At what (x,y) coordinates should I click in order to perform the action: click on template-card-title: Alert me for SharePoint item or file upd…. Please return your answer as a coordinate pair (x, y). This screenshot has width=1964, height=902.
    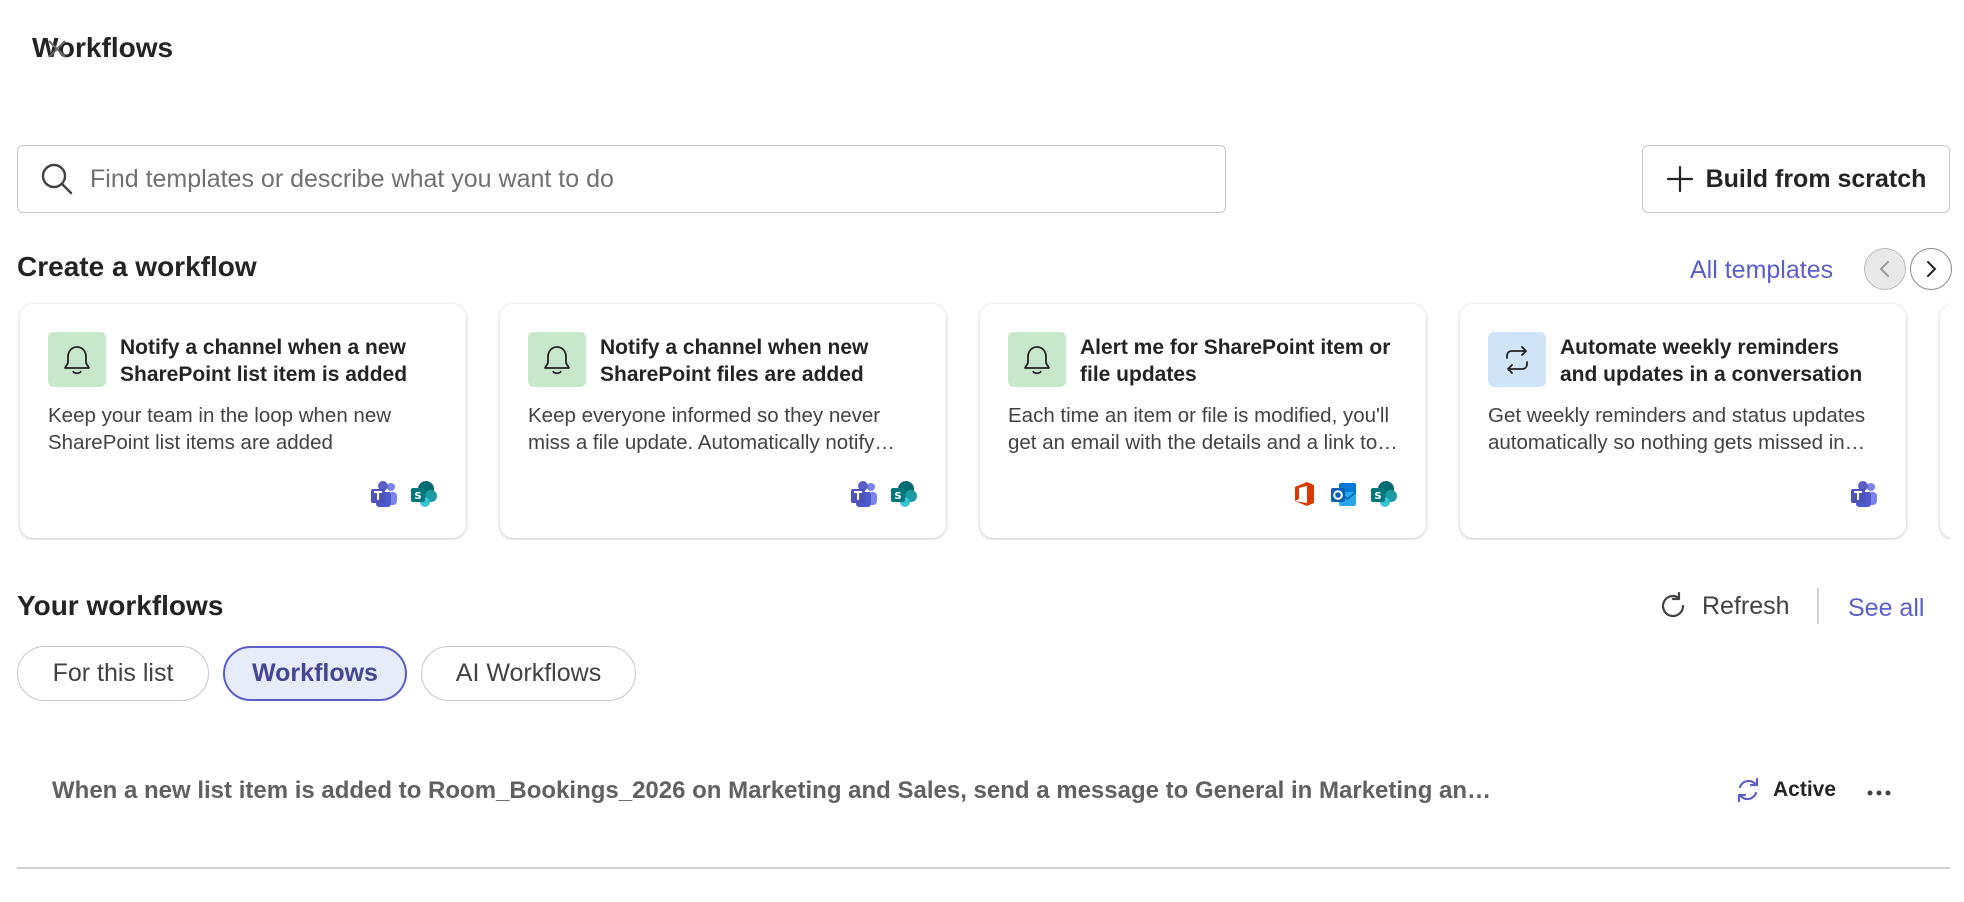
    Looking at the image, I should click on (1235, 361).